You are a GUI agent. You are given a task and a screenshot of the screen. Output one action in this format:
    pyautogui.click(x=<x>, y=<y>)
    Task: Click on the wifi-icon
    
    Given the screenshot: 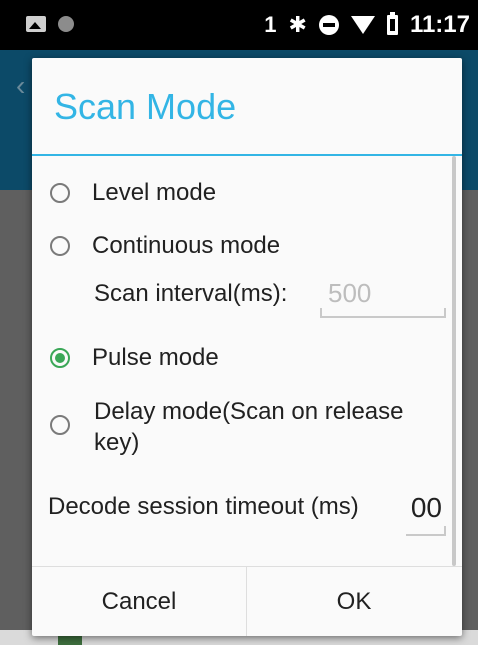 What is the action you would take?
    pyautogui.click(x=362, y=25)
    